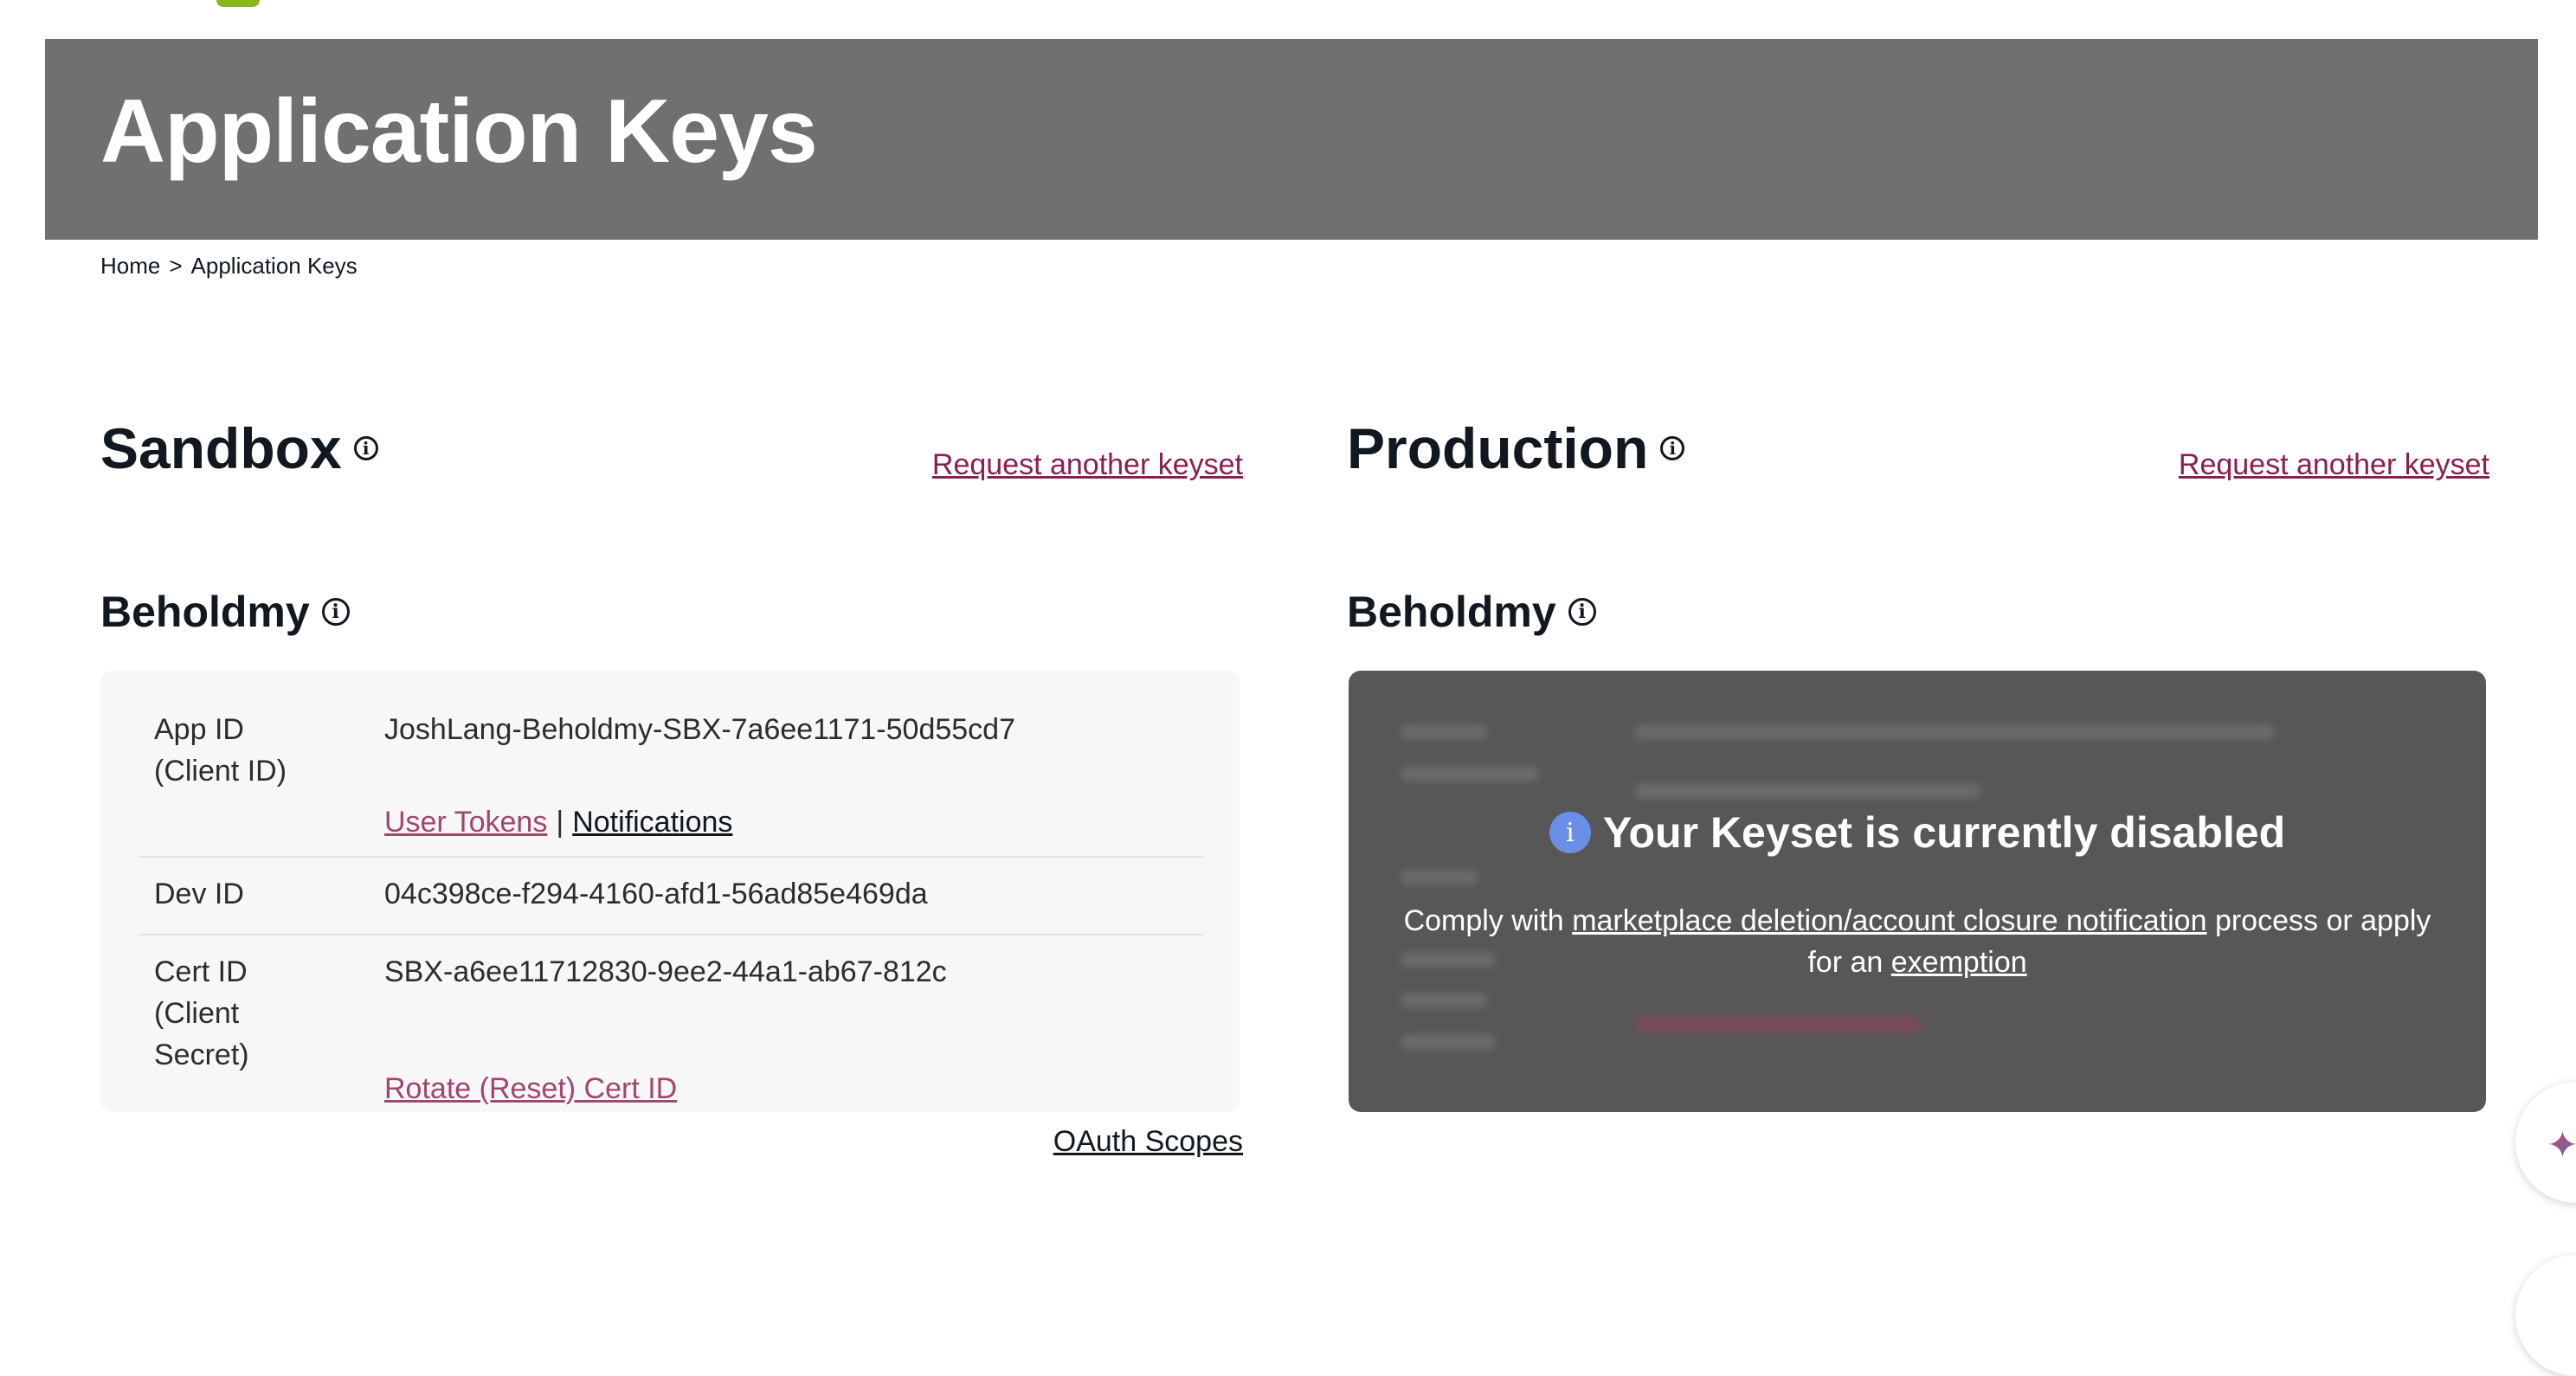 The width and height of the screenshot is (2576, 1376). Describe the element at coordinates (1148, 1142) in the screenshot. I see `oauth-scopes-link: OAuth Scopes` at that location.